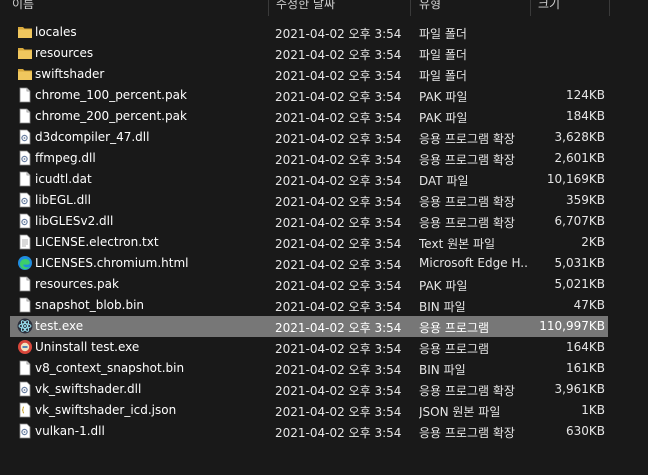 This screenshot has width=648, height=475. Describe the element at coordinates (65, 158) in the screenshot. I see `file-name: ffmpeg.dll` at that location.